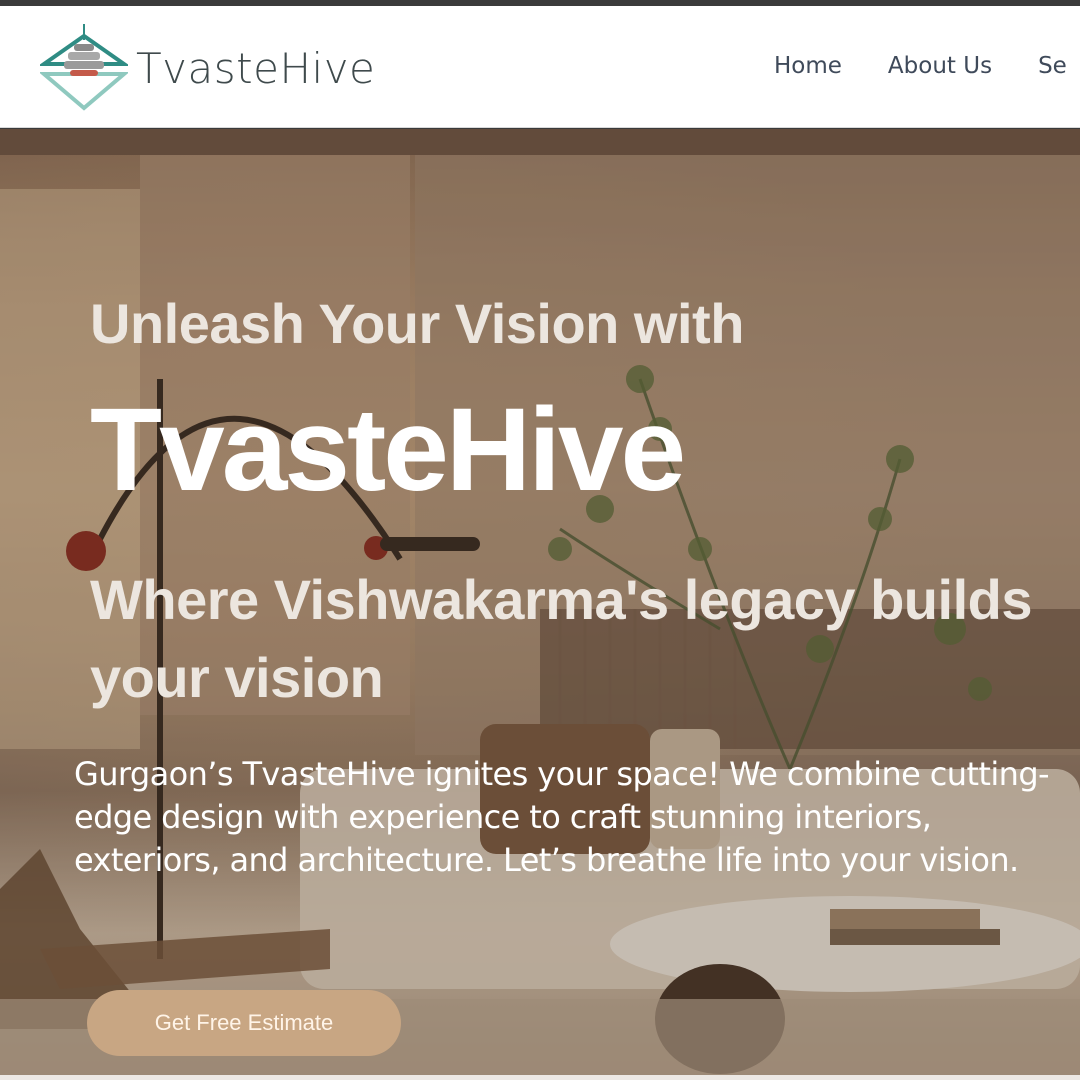  What do you see at coordinates (540, 1077) in the screenshot?
I see `bottom-strip` at bounding box center [540, 1077].